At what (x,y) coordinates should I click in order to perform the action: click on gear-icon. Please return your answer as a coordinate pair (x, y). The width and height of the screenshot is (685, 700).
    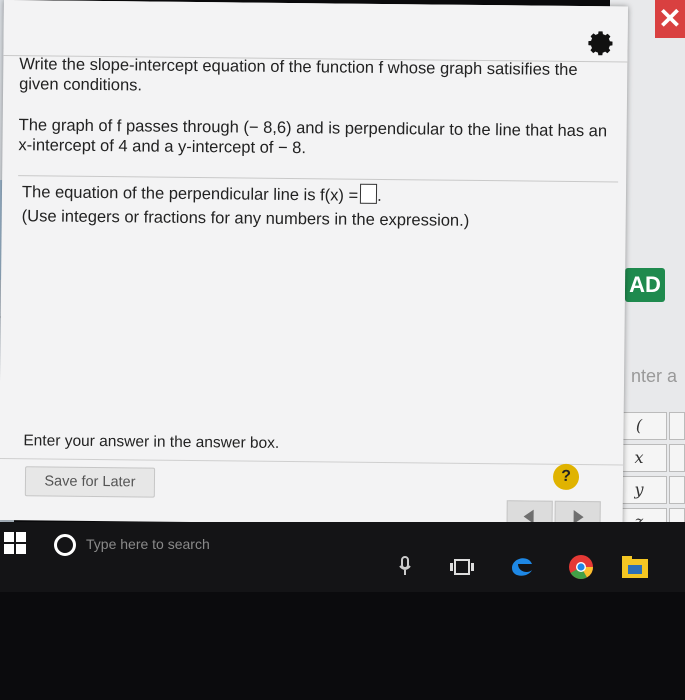
    Looking at the image, I should click on (600, 43).